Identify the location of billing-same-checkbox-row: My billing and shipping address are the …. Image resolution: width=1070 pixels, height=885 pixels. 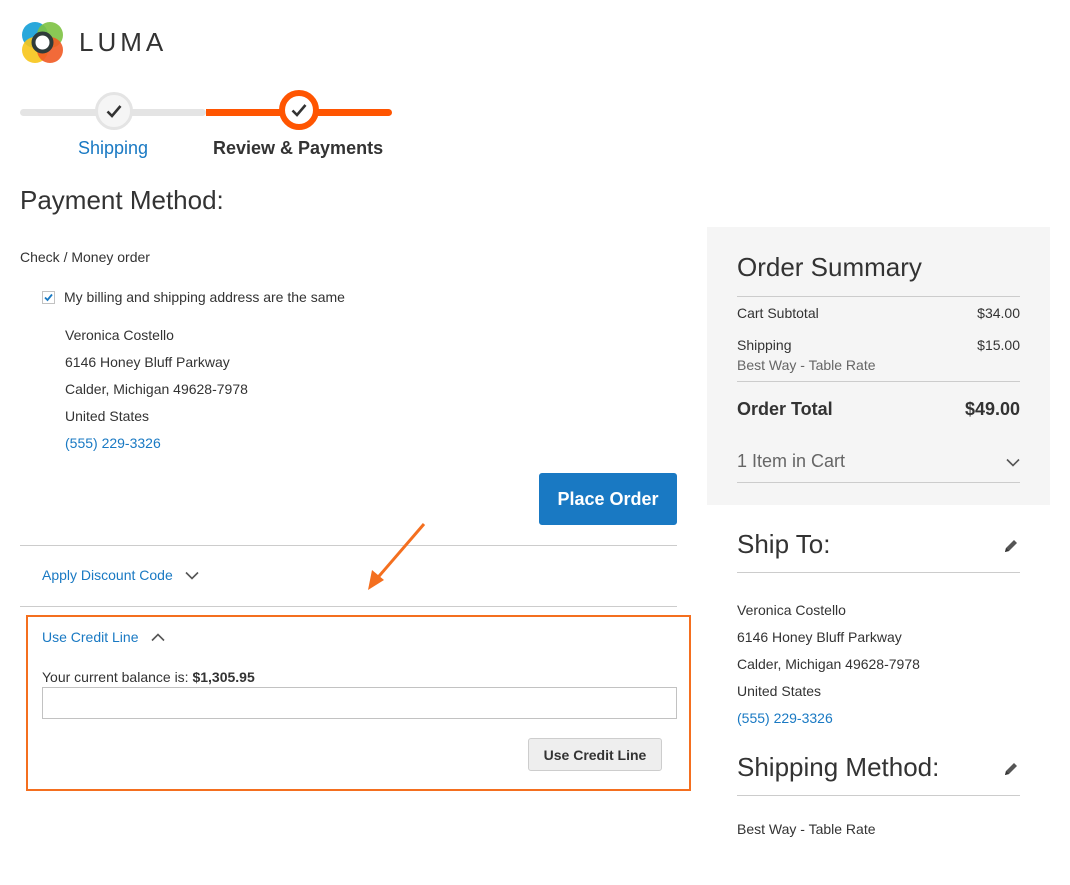
(193, 297).